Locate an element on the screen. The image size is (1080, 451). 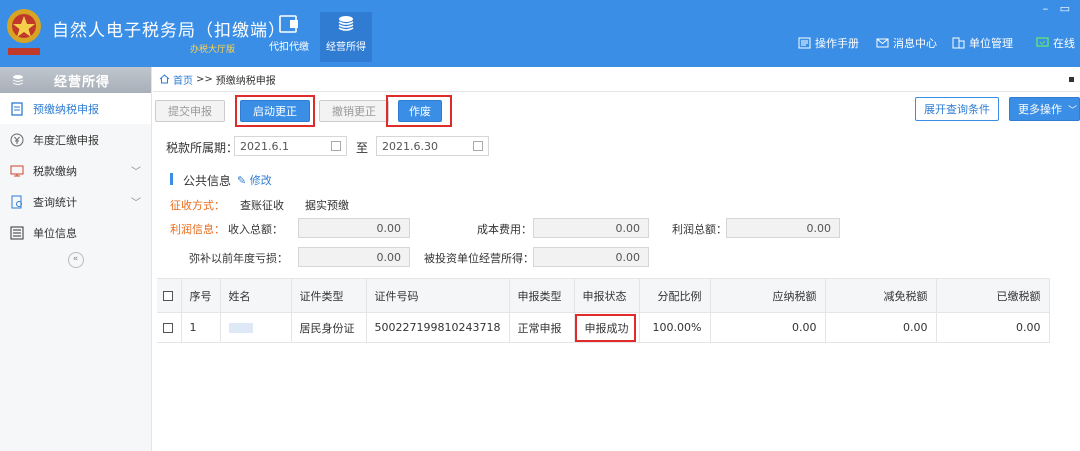
sidebar-item-prepay-report: 预缴纳税申报 is located at coordinates (75, 108).